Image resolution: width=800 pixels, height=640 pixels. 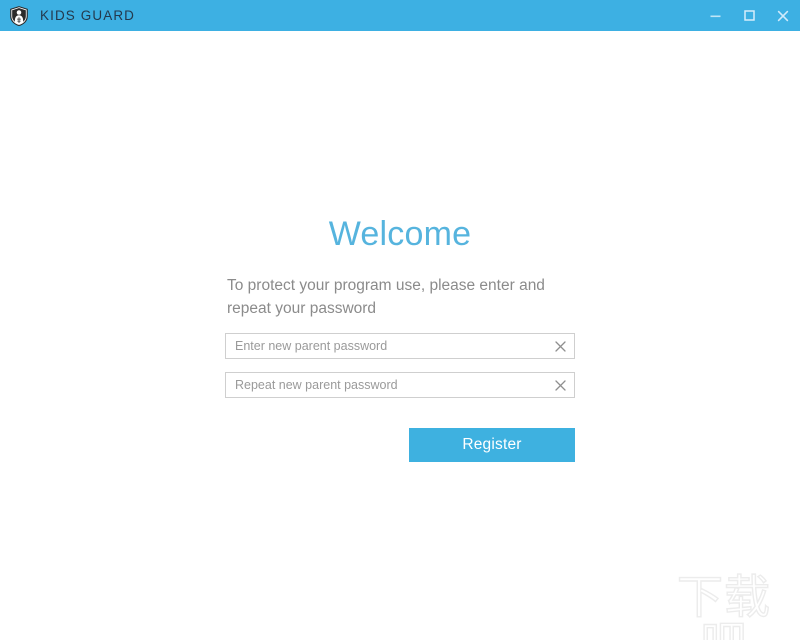 I want to click on close-icon, so click(x=783, y=15).